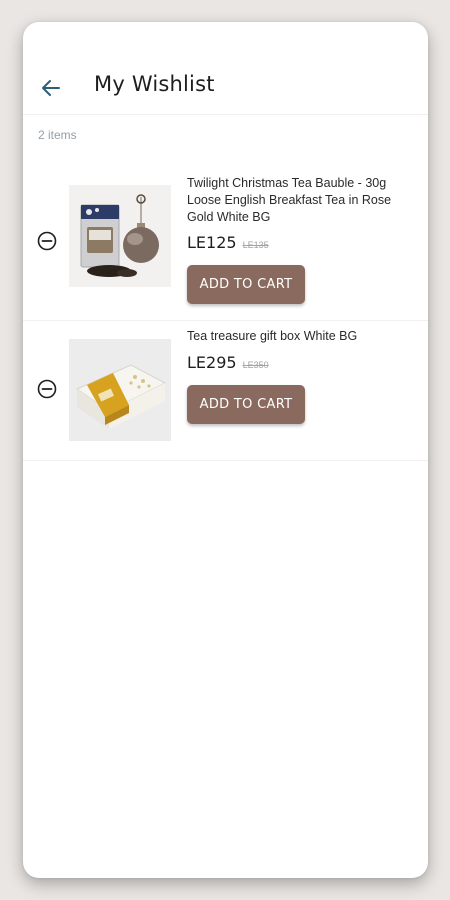 The width and height of the screenshot is (450, 900). I want to click on price-row: LE295 LE350, so click(228, 362).